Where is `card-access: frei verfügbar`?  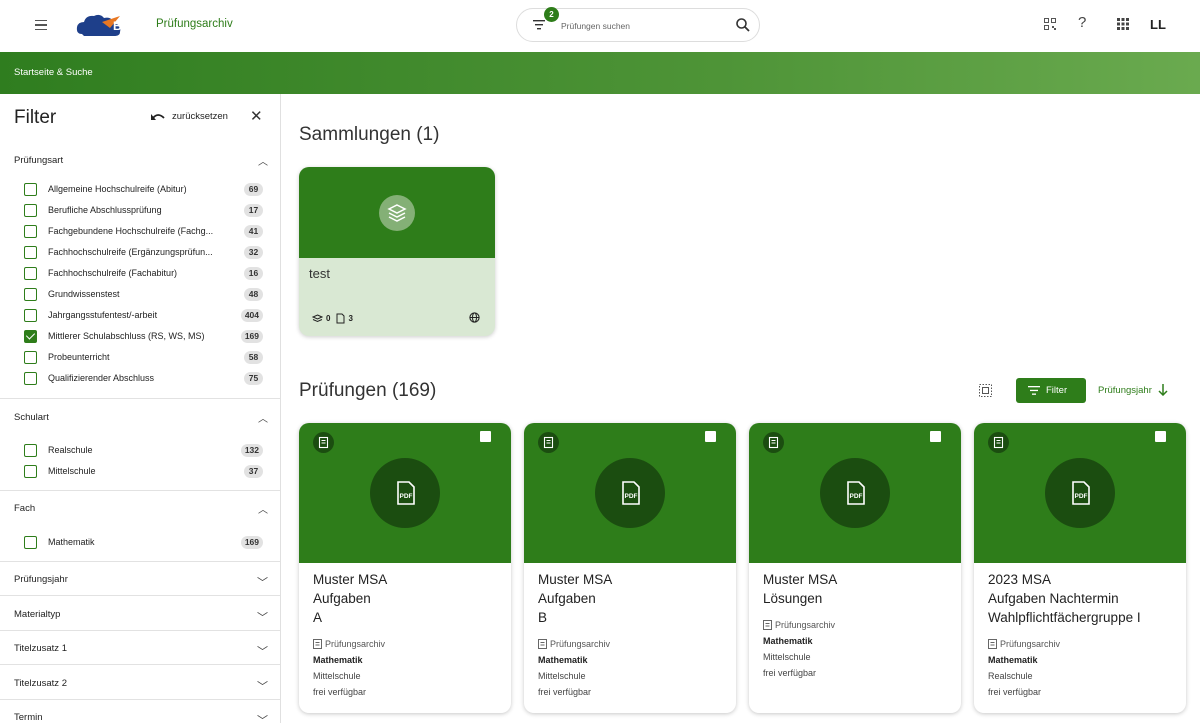 card-access: frei verfügbar is located at coordinates (565, 692).